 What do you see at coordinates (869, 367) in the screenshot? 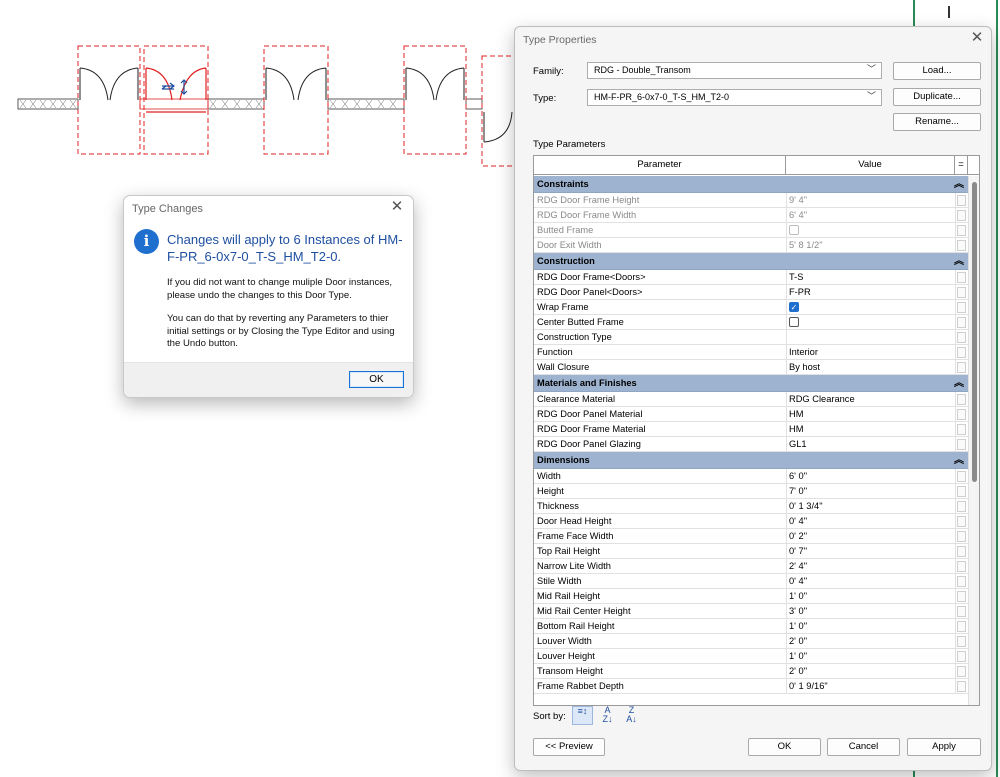
I see `parameter-value: By host` at bounding box center [869, 367].